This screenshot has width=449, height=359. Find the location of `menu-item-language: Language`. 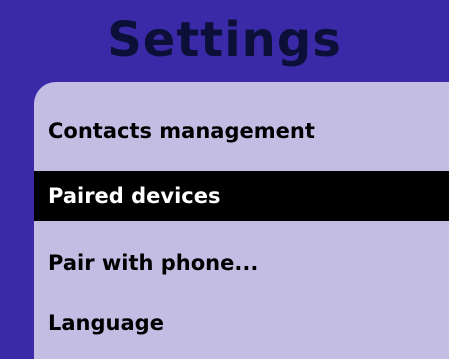

menu-item-language: Language is located at coordinates (241, 323).